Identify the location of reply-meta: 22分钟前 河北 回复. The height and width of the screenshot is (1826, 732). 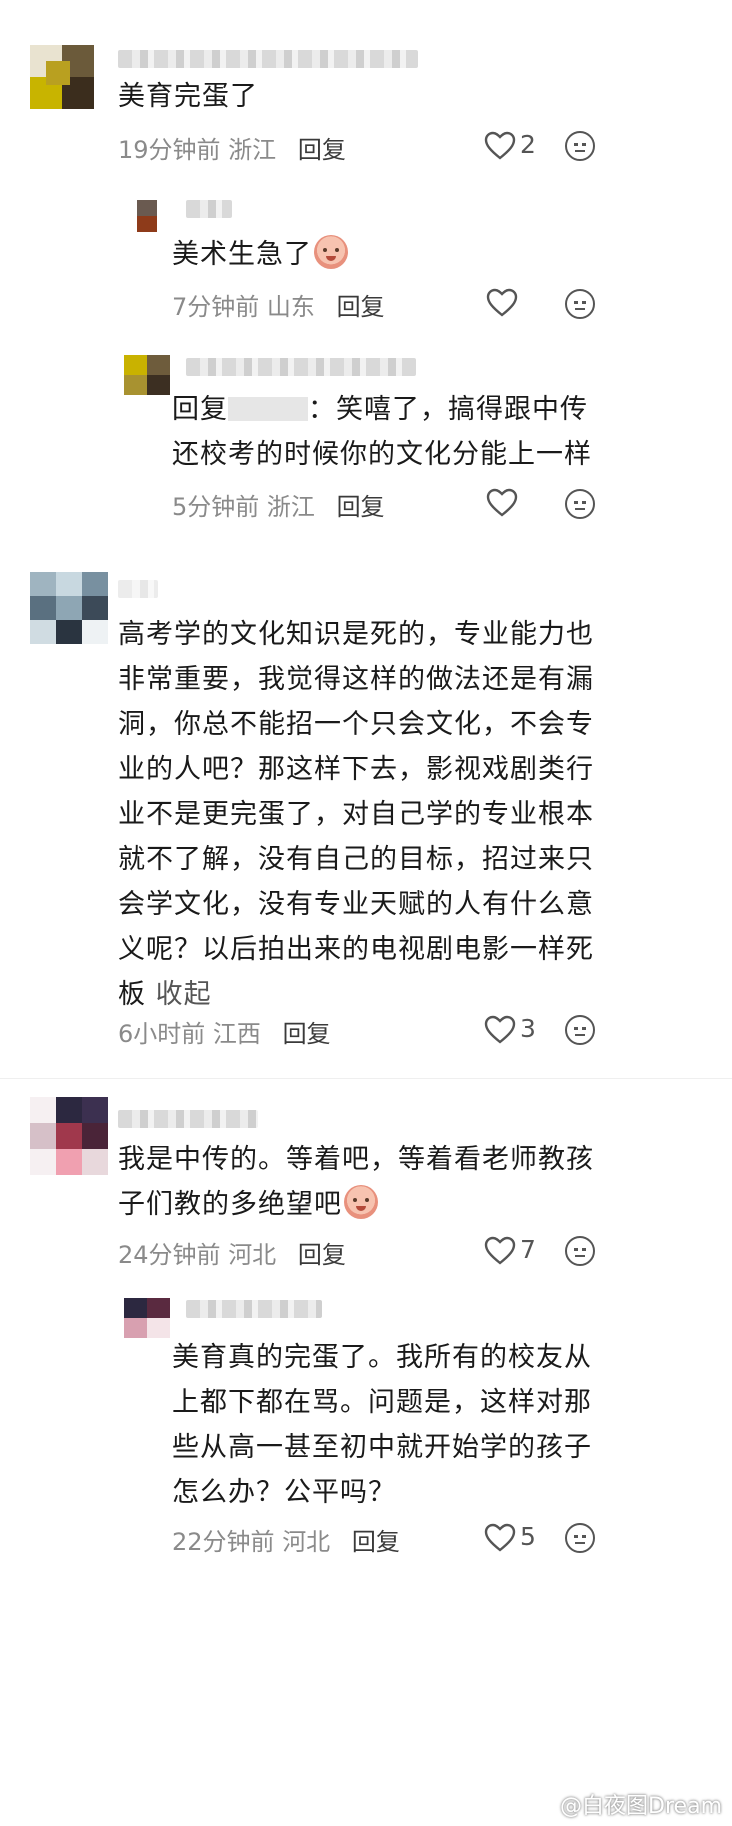
(286, 1539).